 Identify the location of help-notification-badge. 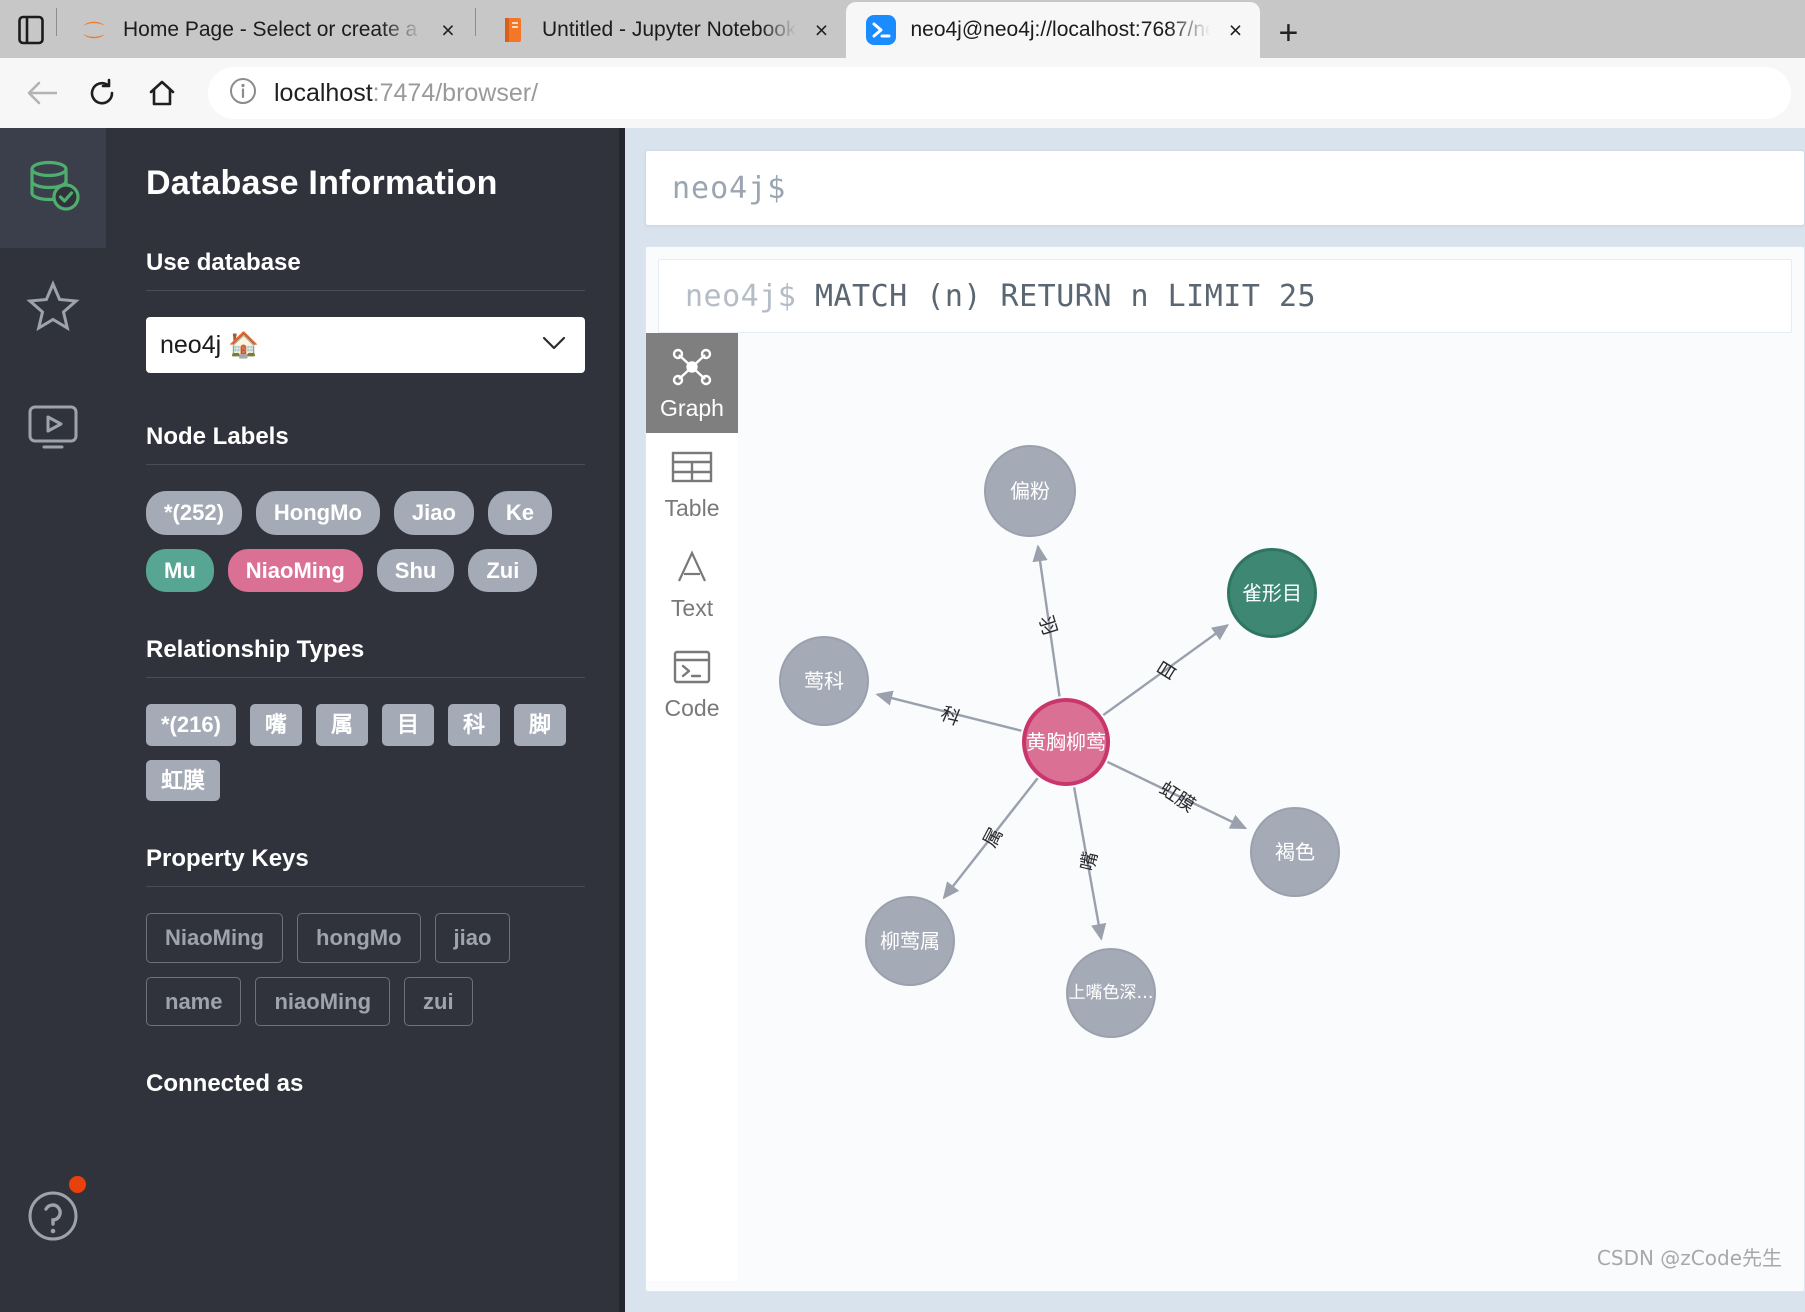
(77, 1184).